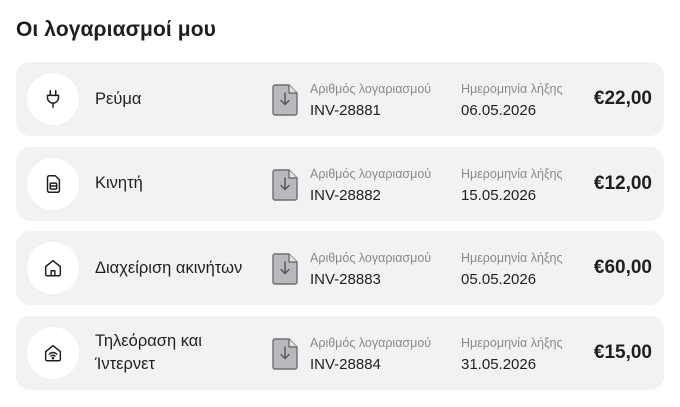 This screenshot has height=407, width=680. I want to click on due-date-value: 31.05.2026, so click(499, 364).